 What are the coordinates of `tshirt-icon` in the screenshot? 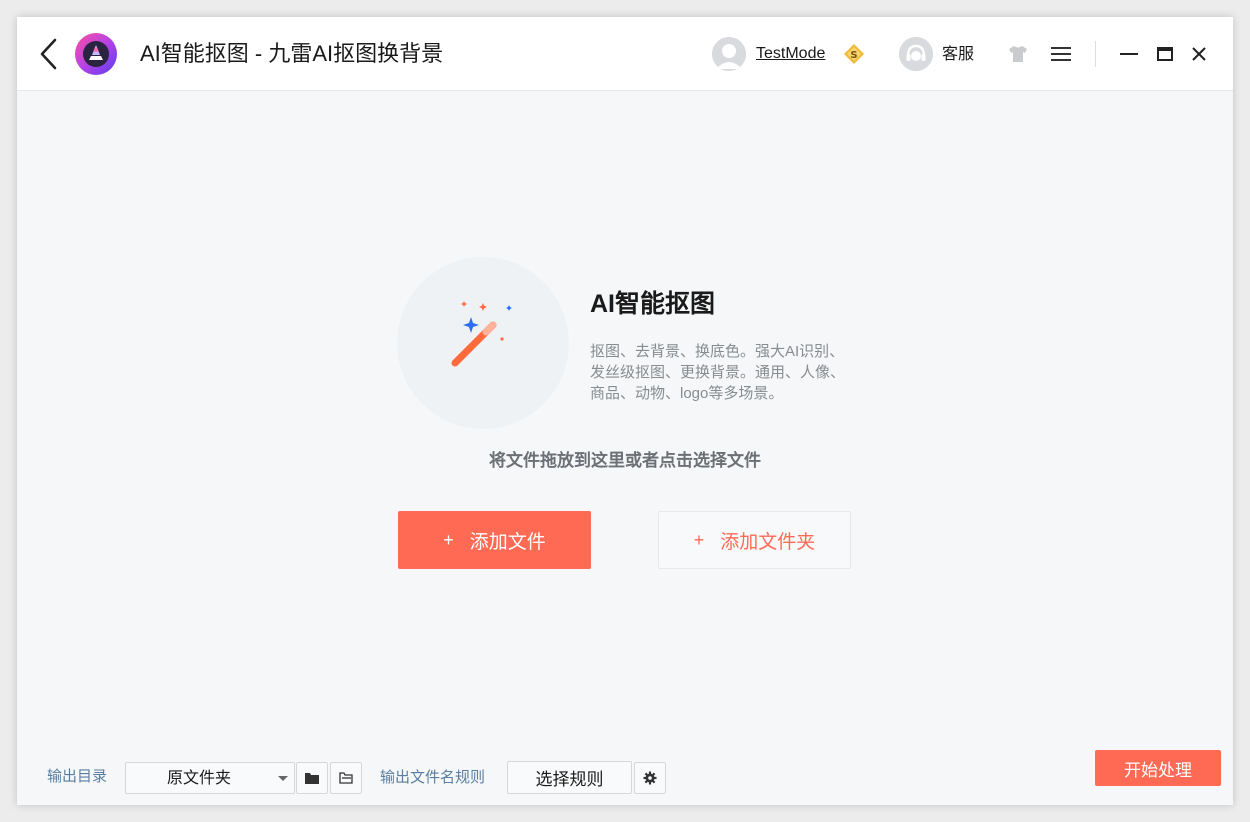 It's located at (1018, 54).